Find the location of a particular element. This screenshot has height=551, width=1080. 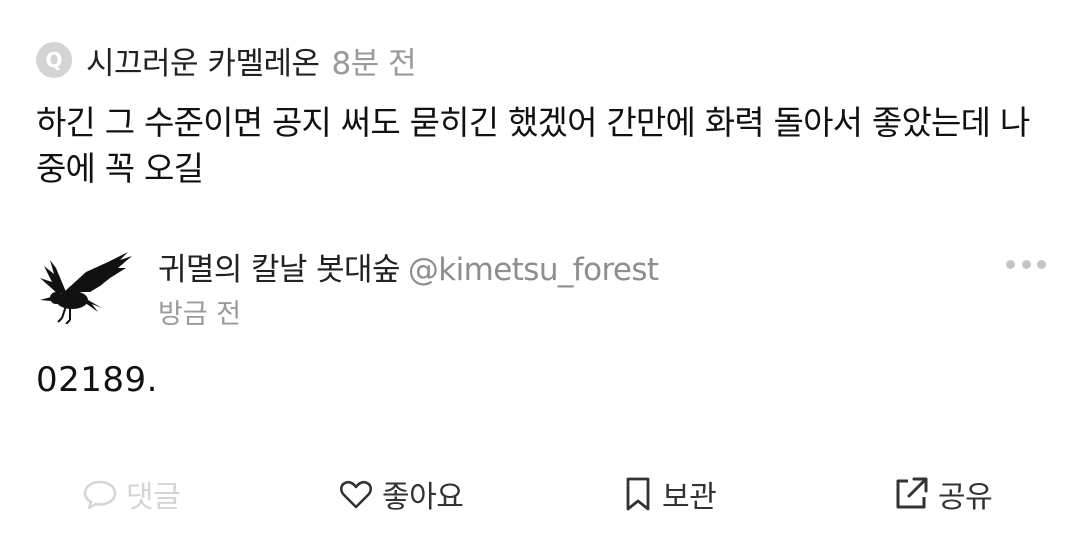

reply-label: 댓글 is located at coordinates (153, 497).